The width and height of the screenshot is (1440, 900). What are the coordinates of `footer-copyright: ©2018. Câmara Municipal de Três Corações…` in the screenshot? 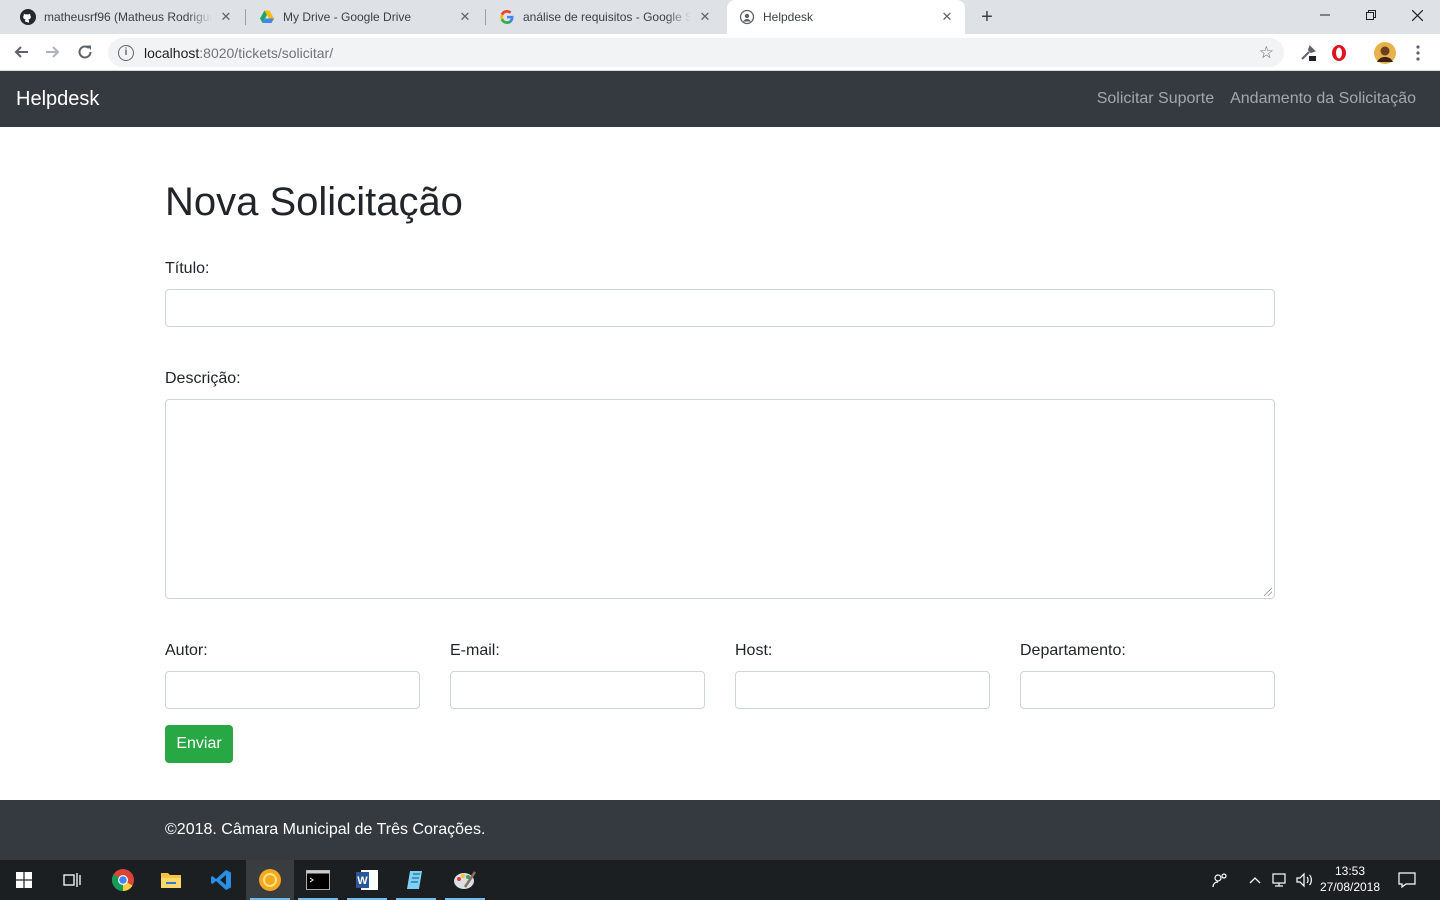 It's located at (325, 829).